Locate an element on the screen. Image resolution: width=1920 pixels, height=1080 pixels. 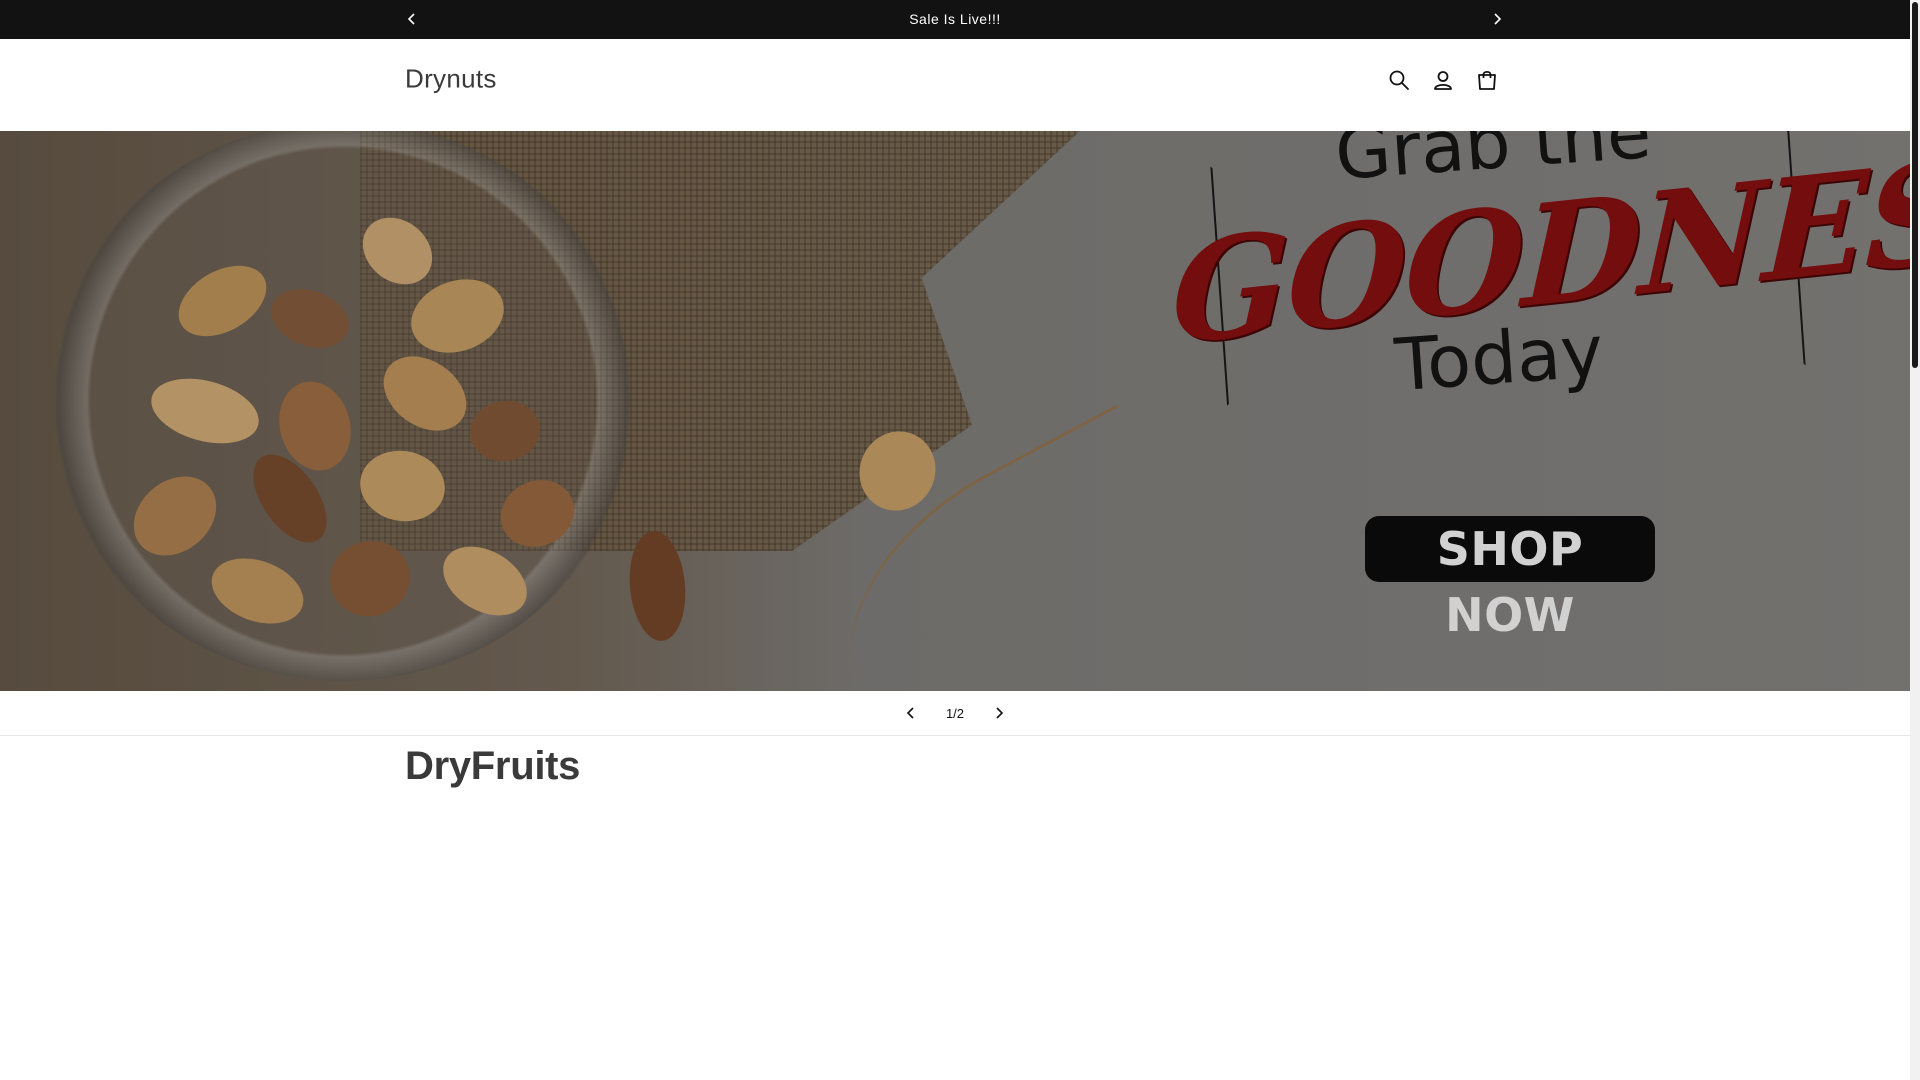
slide-prev-button is located at coordinates (911, 713).